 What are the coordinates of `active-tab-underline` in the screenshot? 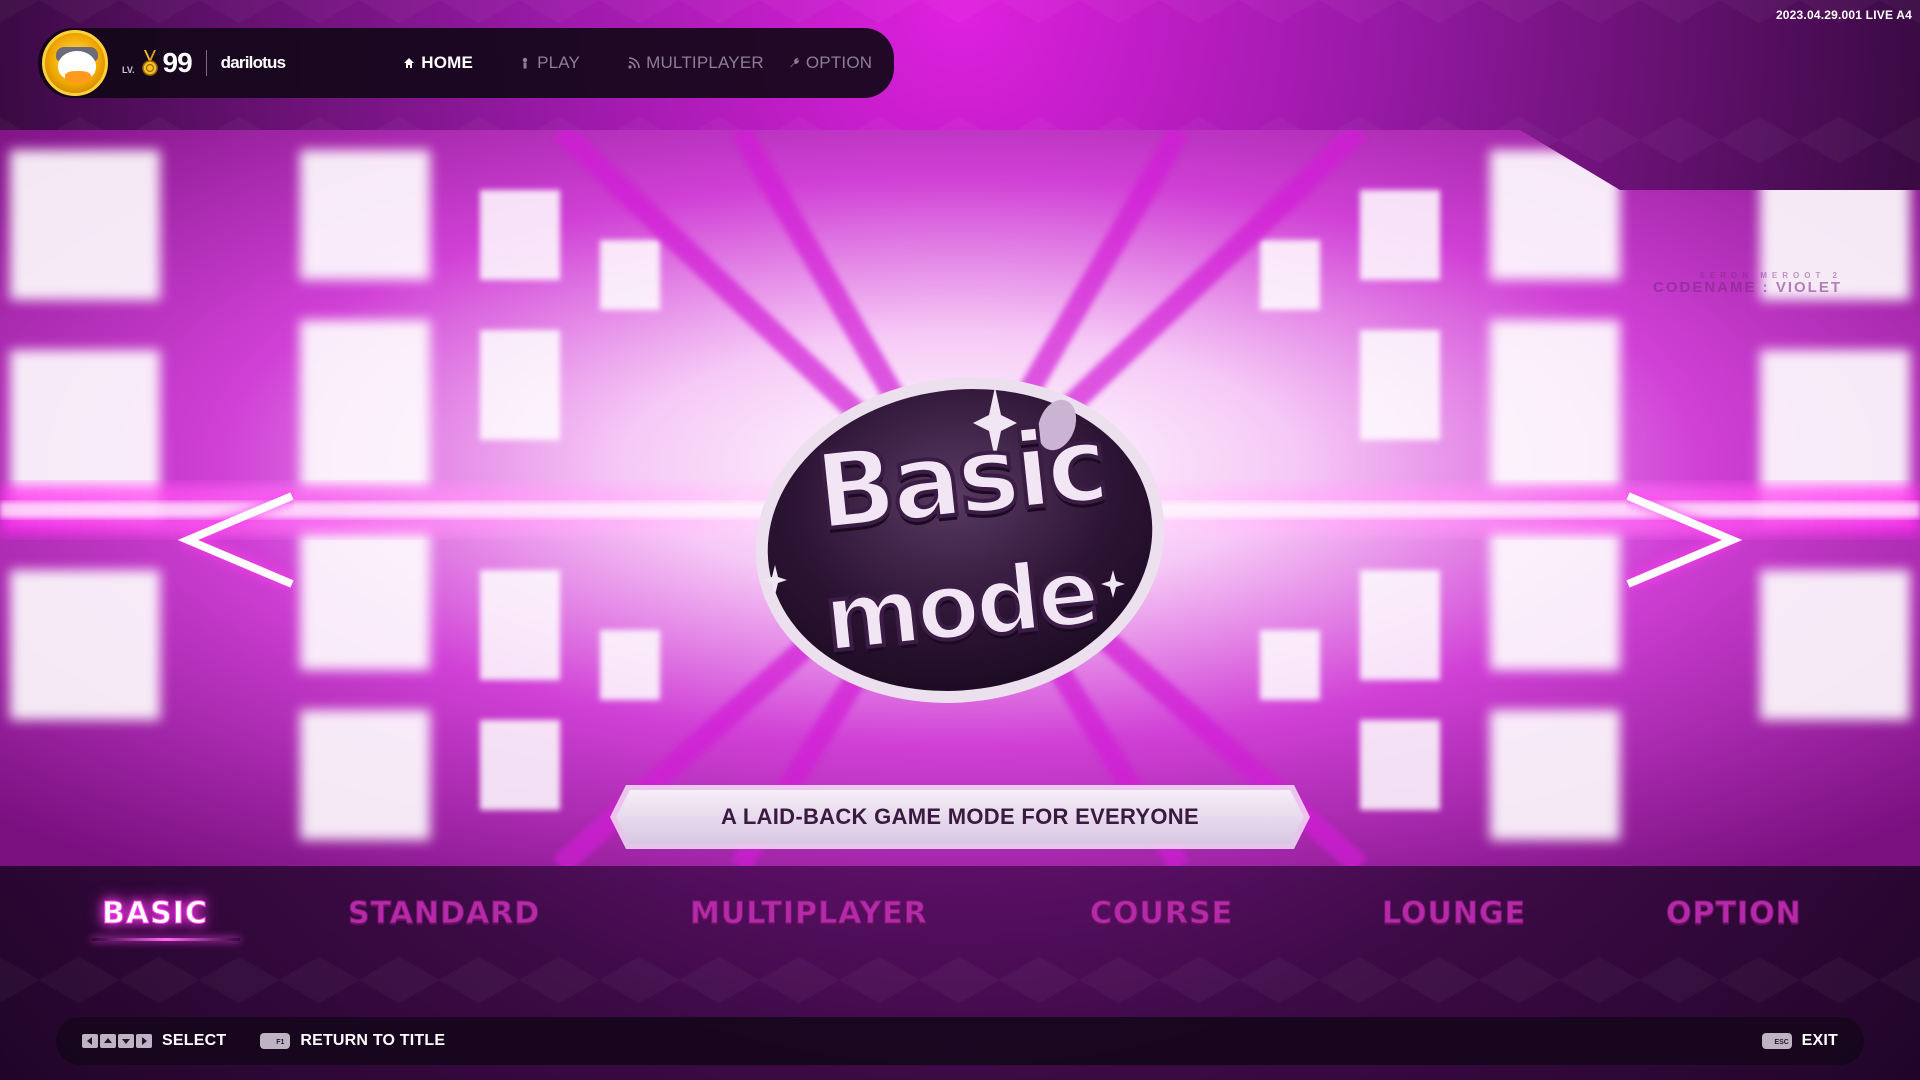 It's located at (166, 939).